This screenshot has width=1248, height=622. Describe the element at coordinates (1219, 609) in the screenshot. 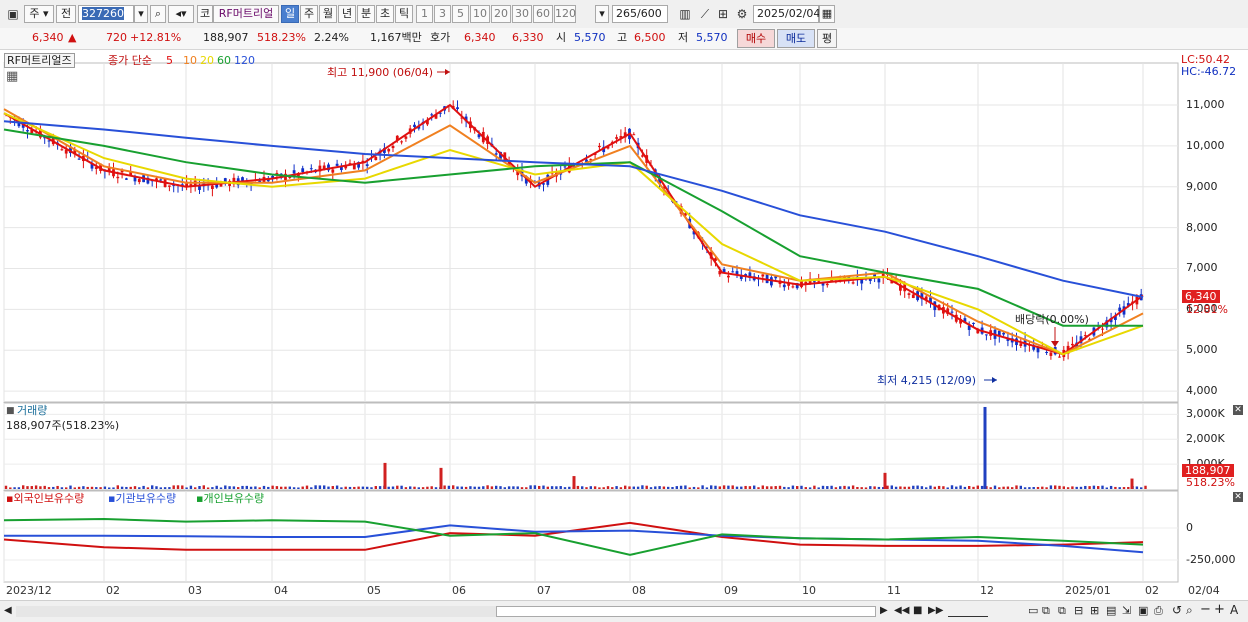

I see `zoom-in-icon: +` at that location.